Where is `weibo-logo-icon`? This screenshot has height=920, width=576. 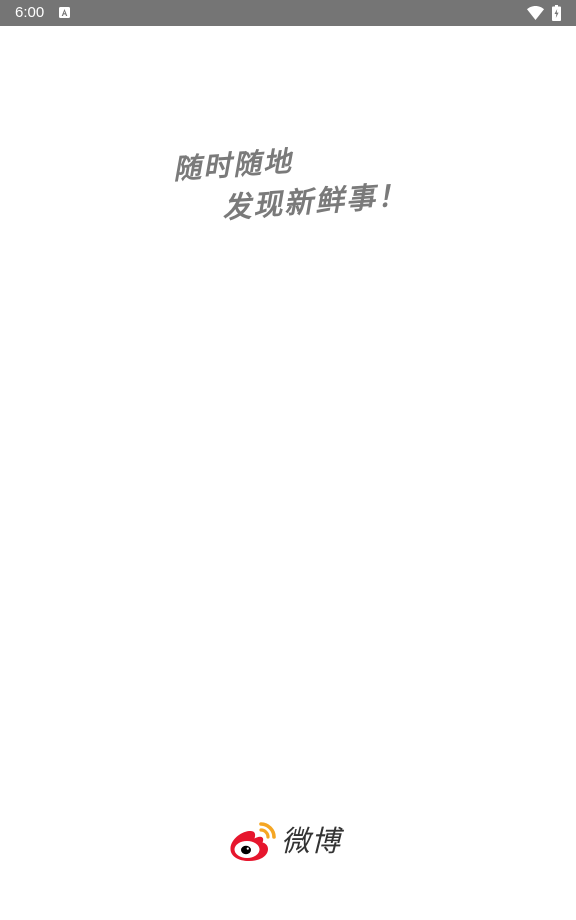 weibo-logo-icon is located at coordinates (253, 841).